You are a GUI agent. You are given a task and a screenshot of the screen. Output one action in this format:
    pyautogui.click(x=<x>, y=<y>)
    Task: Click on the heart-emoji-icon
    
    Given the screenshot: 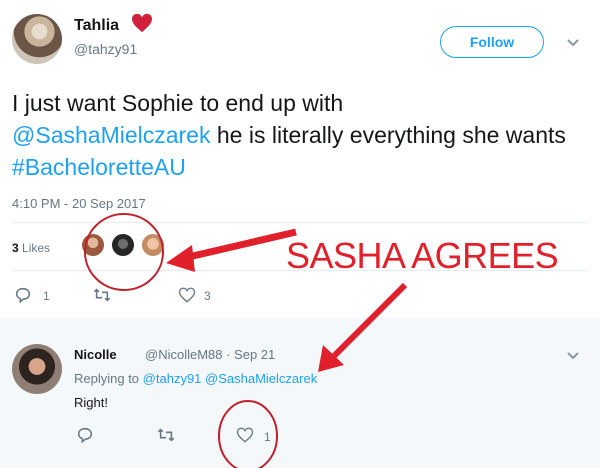 What is the action you would take?
    pyautogui.click(x=142, y=23)
    